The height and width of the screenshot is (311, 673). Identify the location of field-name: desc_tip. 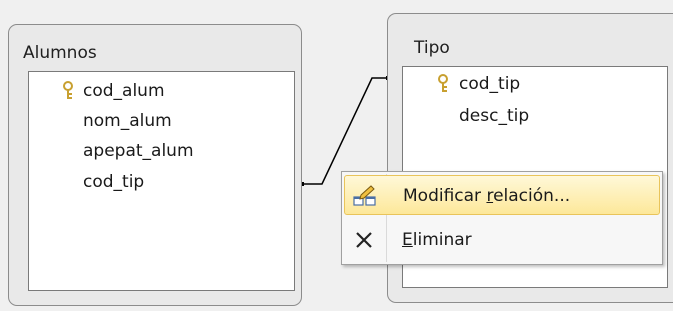
(494, 116).